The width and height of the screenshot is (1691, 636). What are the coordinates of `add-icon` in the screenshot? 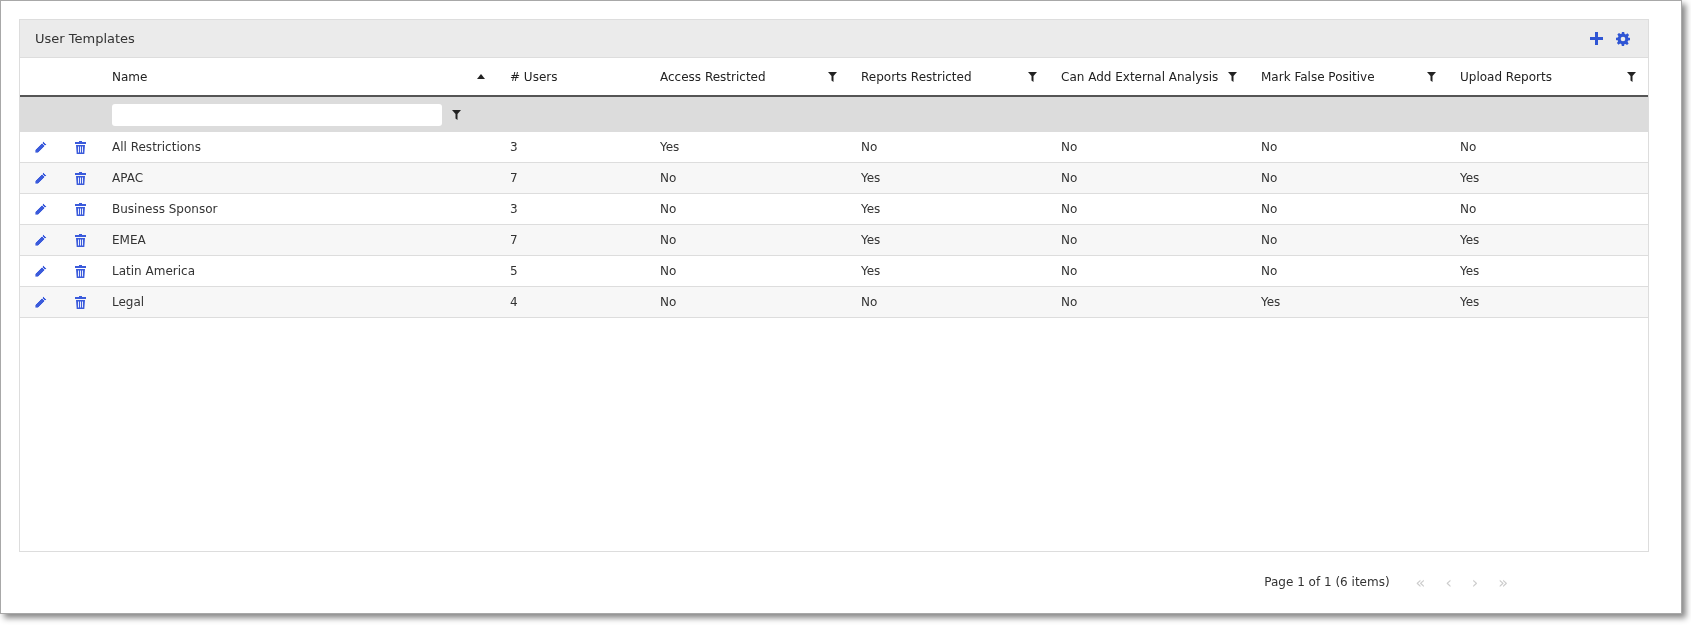 It's located at (1596, 38).